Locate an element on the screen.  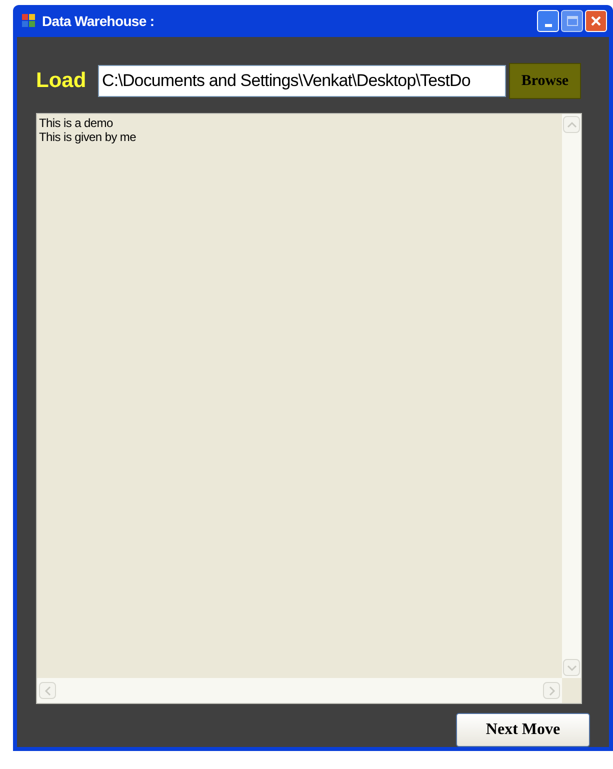
app-icon is located at coordinates (29, 21).